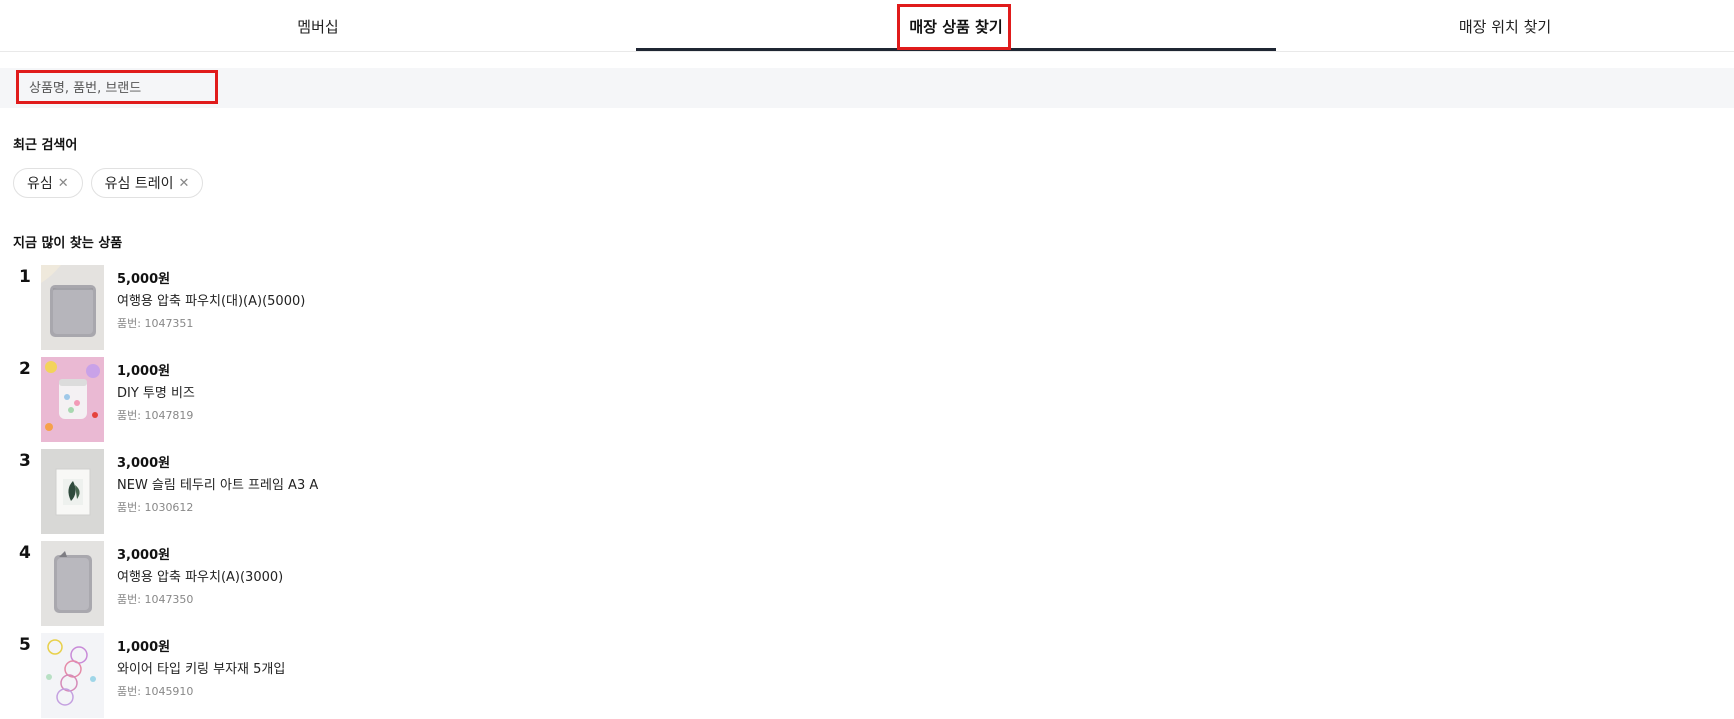 The image size is (1734, 719). I want to click on chip-label: 유심, so click(40, 184).